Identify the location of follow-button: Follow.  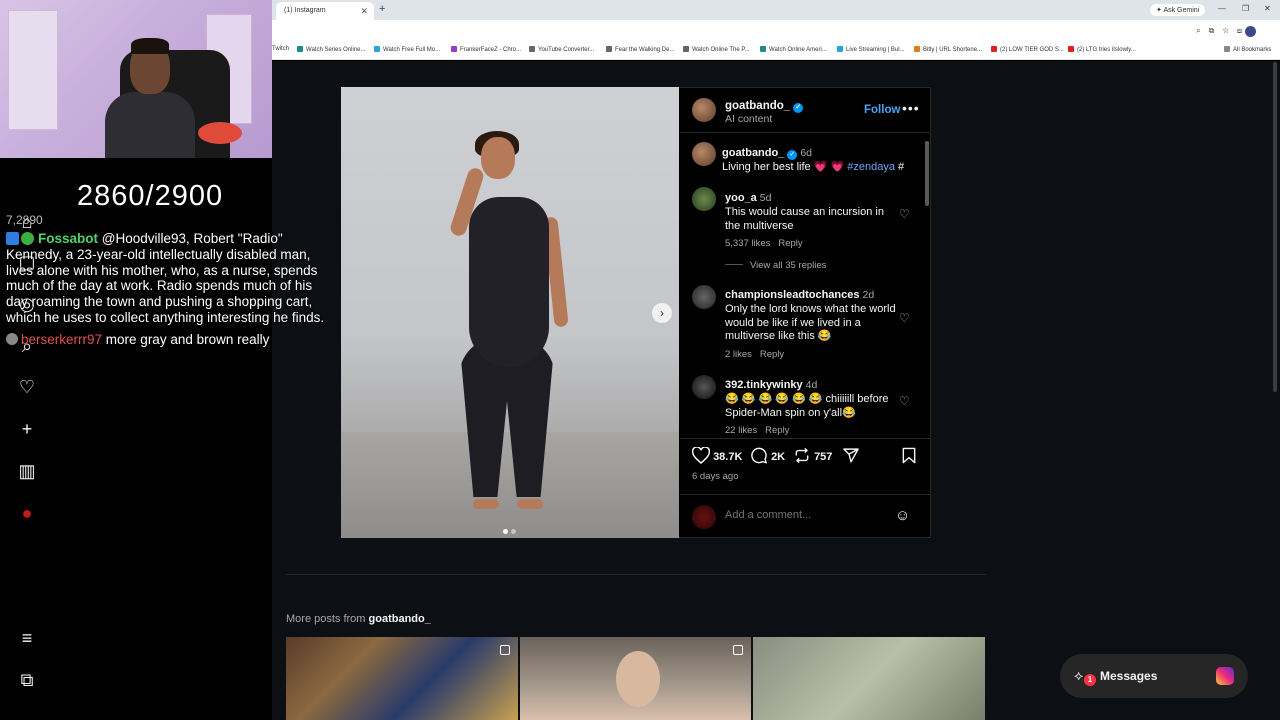
(882, 110).